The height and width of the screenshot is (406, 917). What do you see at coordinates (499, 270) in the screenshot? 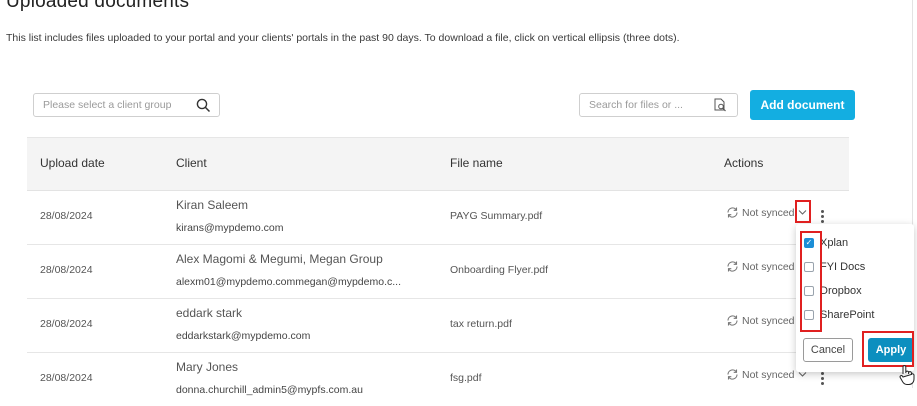
I see `file-name: Onboarding Flyer.pdf` at bounding box center [499, 270].